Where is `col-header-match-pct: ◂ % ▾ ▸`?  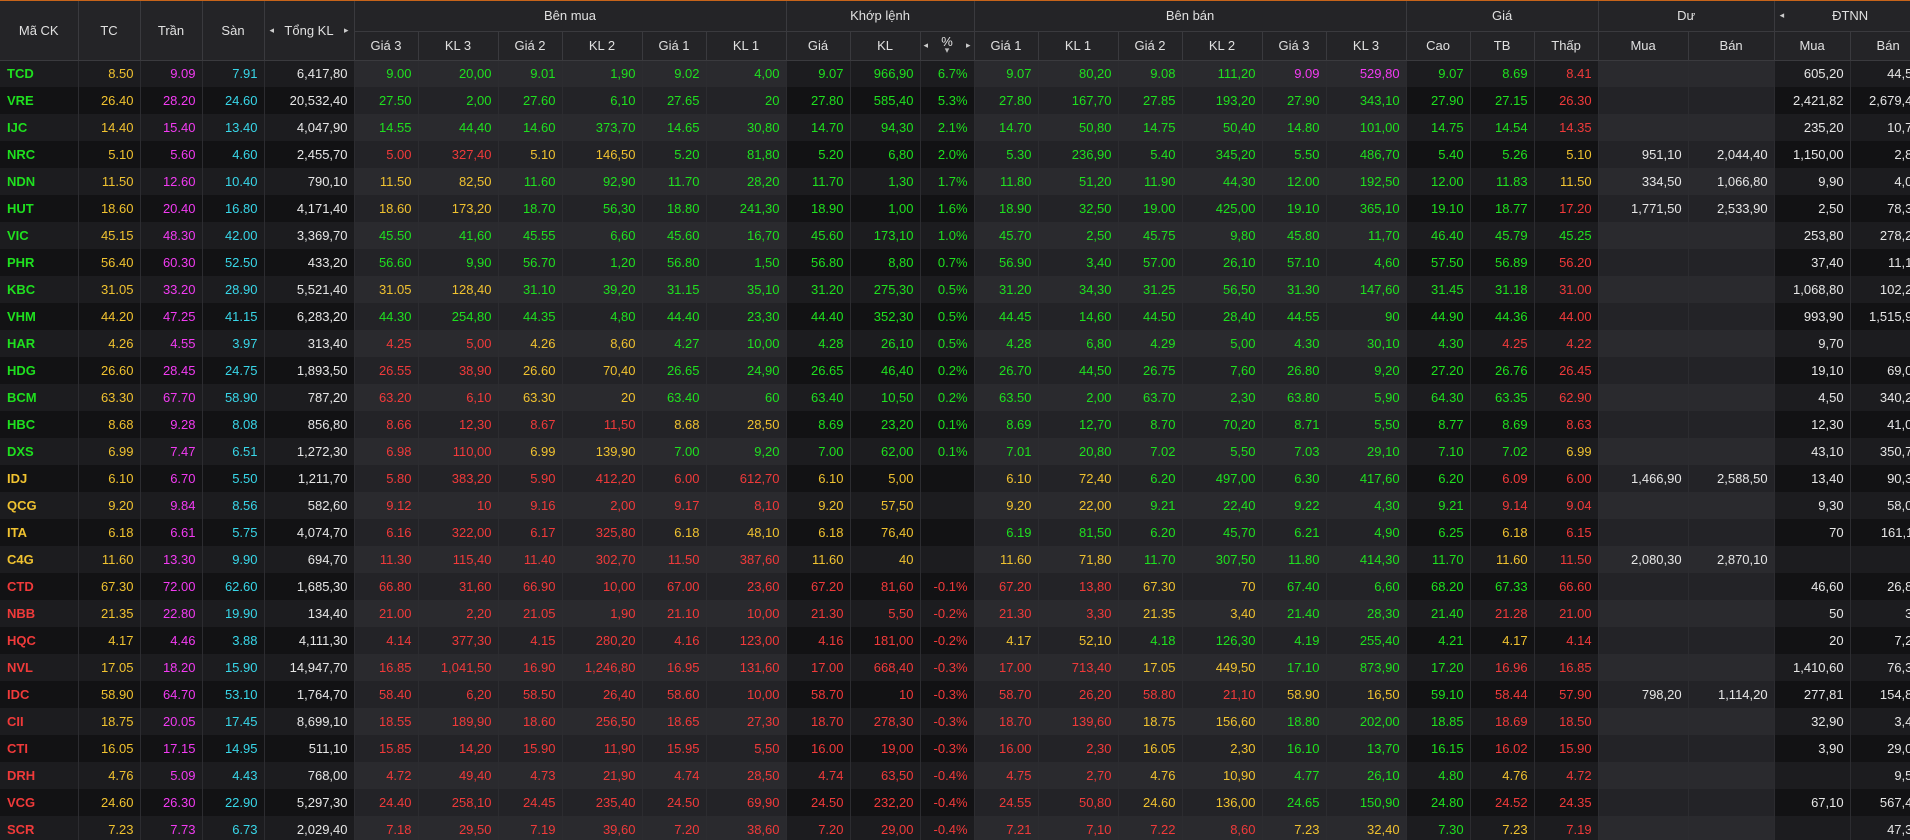 col-header-match-pct: ◂ % ▾ ▸ is located at coordinates (947, 46).